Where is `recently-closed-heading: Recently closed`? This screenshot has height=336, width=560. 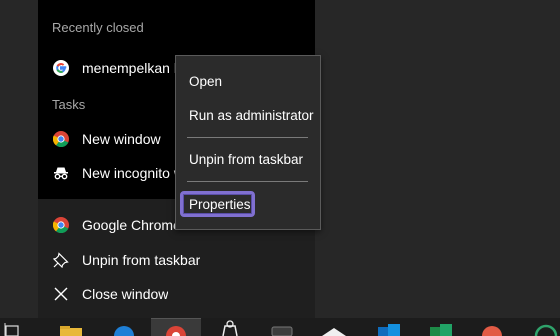 recently-closed-heading: Recently closed is located at coordinates (98, 27).